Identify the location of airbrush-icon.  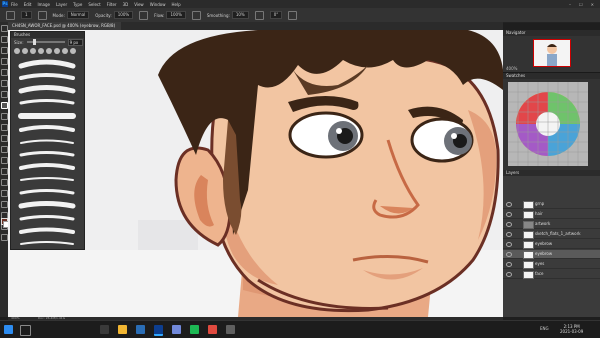
(196, 15).